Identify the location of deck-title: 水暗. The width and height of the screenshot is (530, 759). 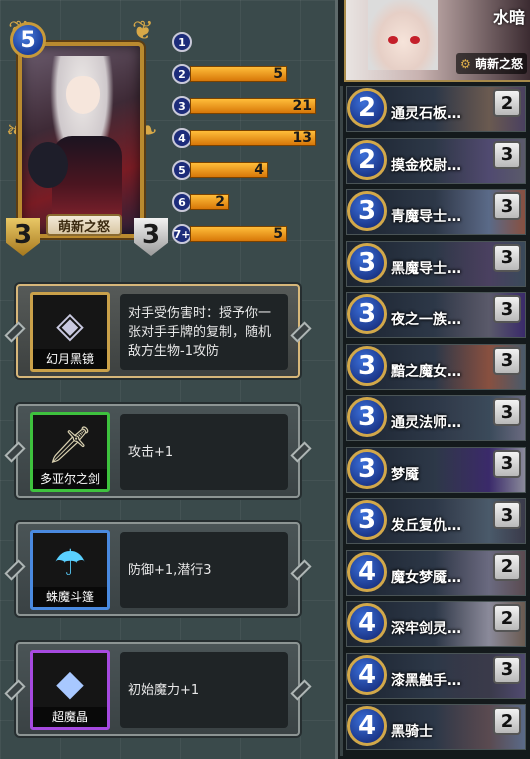
(508, 17).